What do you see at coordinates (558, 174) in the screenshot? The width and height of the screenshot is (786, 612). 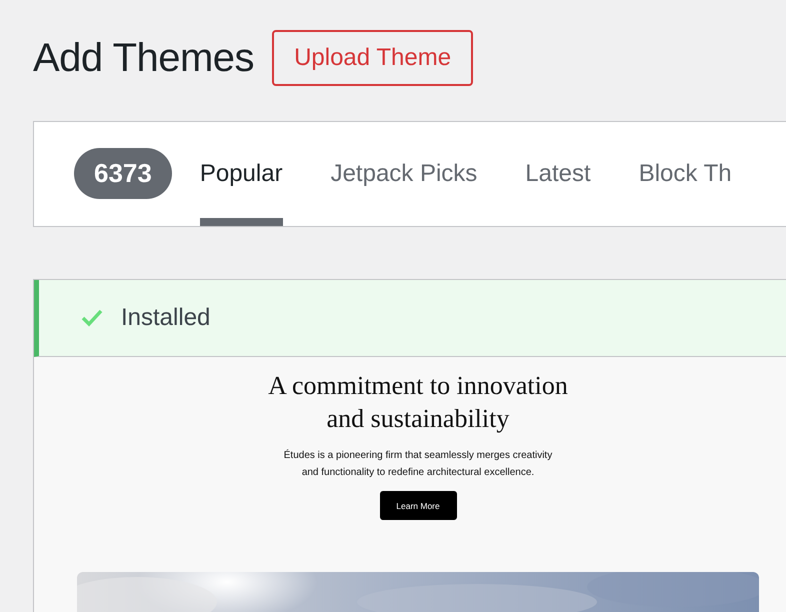 I see `filter-tab: Latest` at bounding box center [558, 174].